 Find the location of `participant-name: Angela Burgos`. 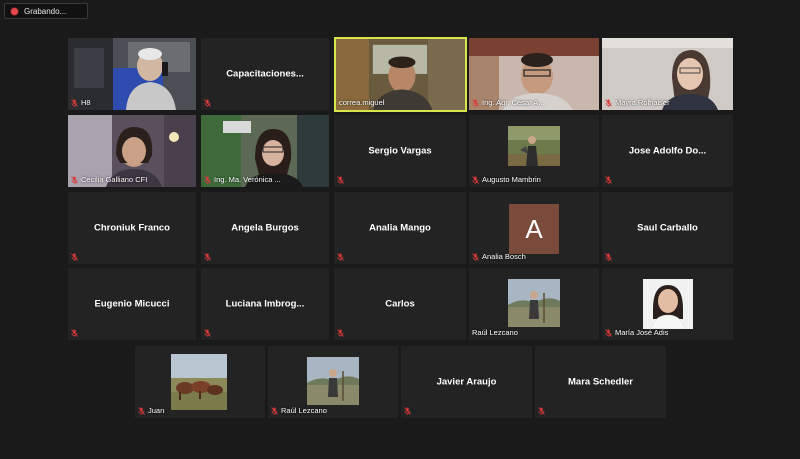

participant-name: Angela Burgos is located at coordinates (265, 228).